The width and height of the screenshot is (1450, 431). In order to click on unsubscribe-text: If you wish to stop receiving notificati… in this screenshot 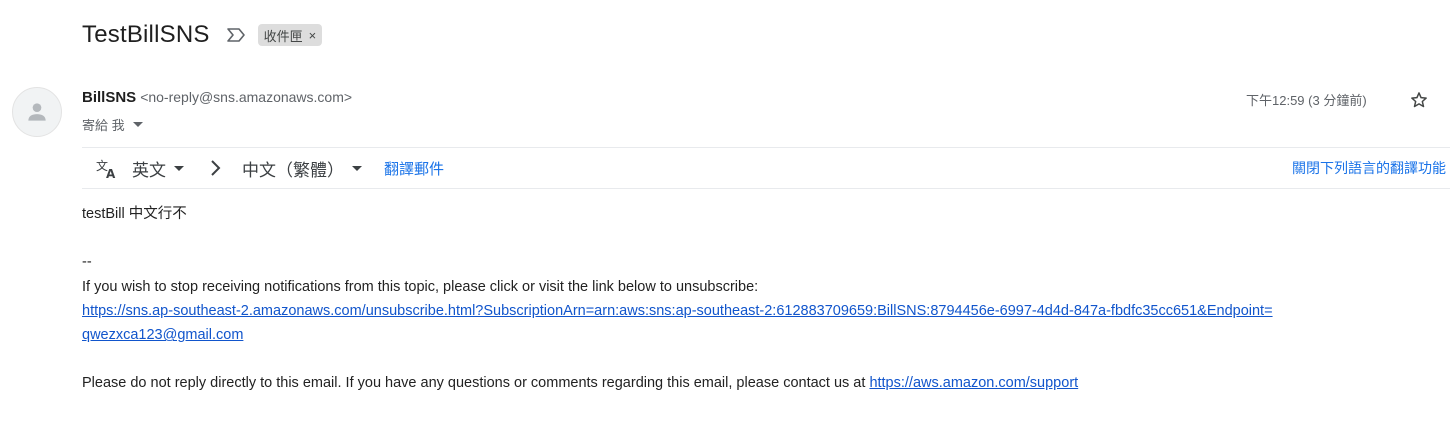, I will do `click(420, 286)`.